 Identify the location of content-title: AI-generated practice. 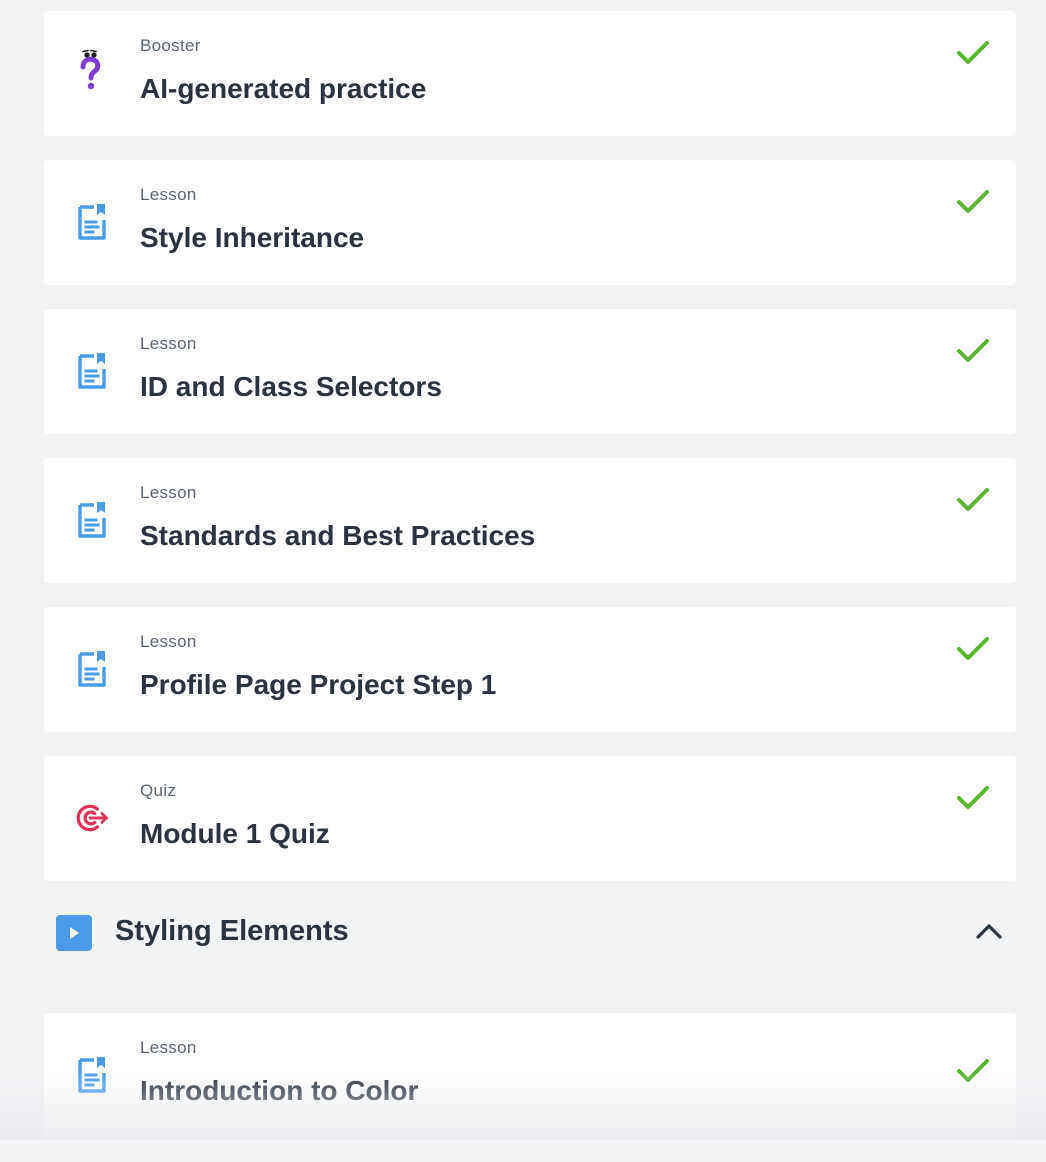
(283, 88).